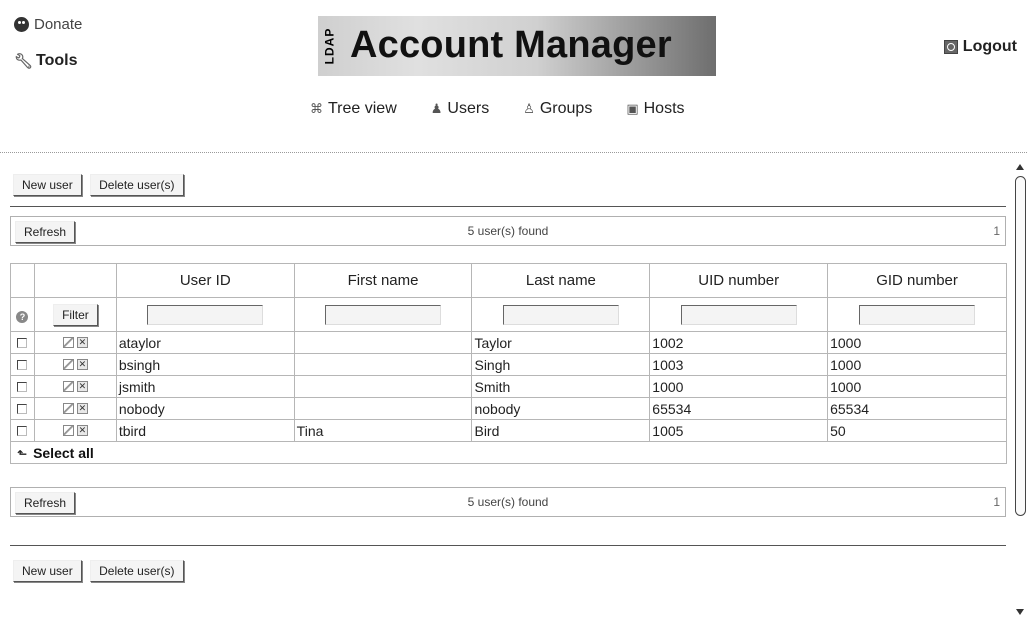 This screenshot has width=1027, height=617. Describe the element at coordinates (205, 314) in the screenshot. I see `filter-uid-input` at that location.